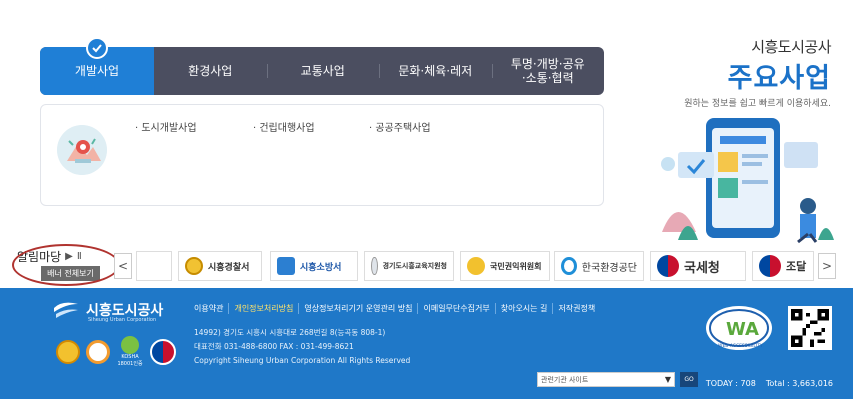 The width and height of the screenshot is (853, 399). I want to click on banner-item-nts: 국세청, so click(698, 266).